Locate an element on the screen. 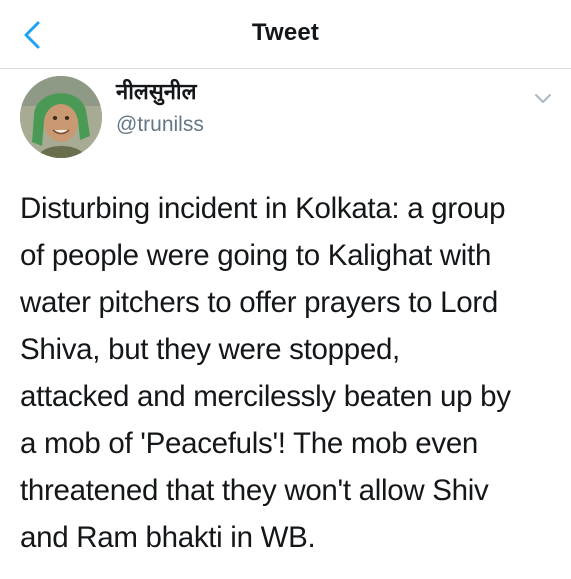 The width and height of the screenshot is (571, 579). chevron-down-icon is located at coordinates (543, 99).